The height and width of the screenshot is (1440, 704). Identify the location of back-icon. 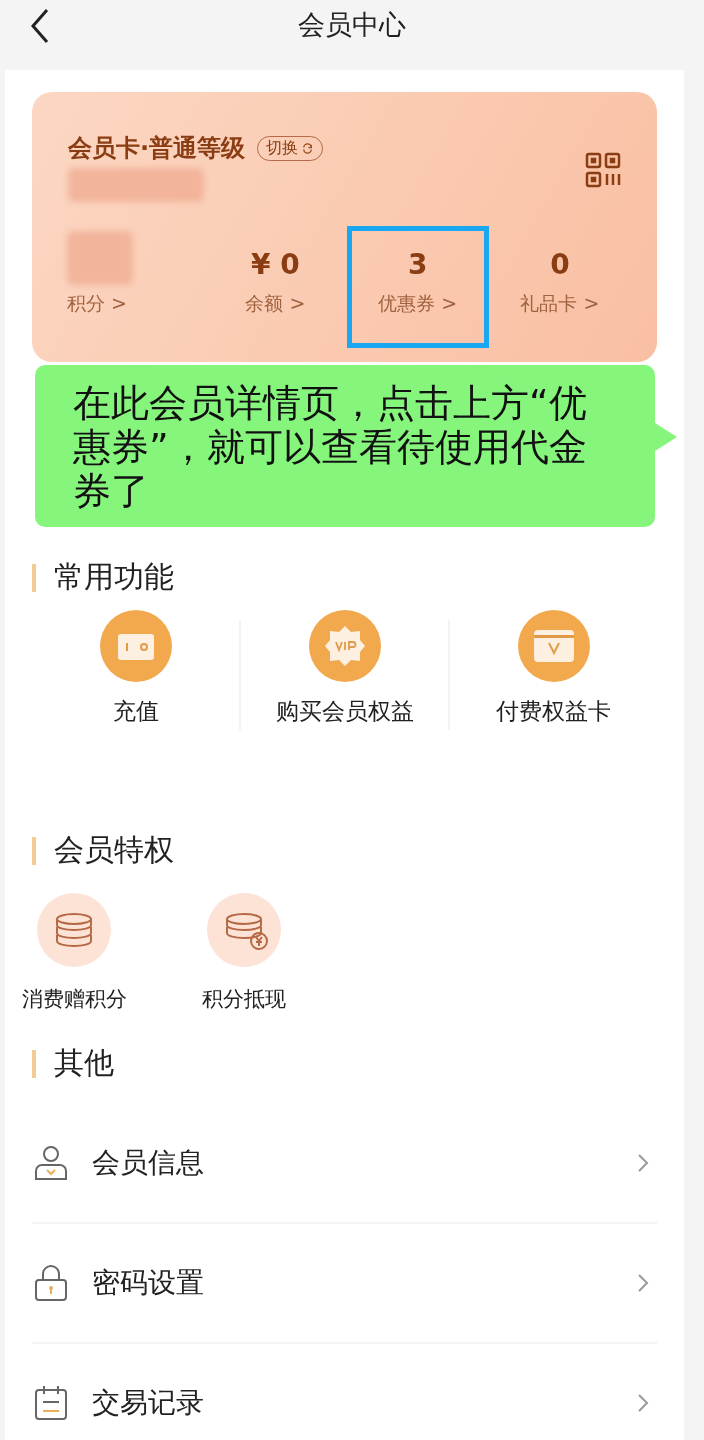
(40, 26).